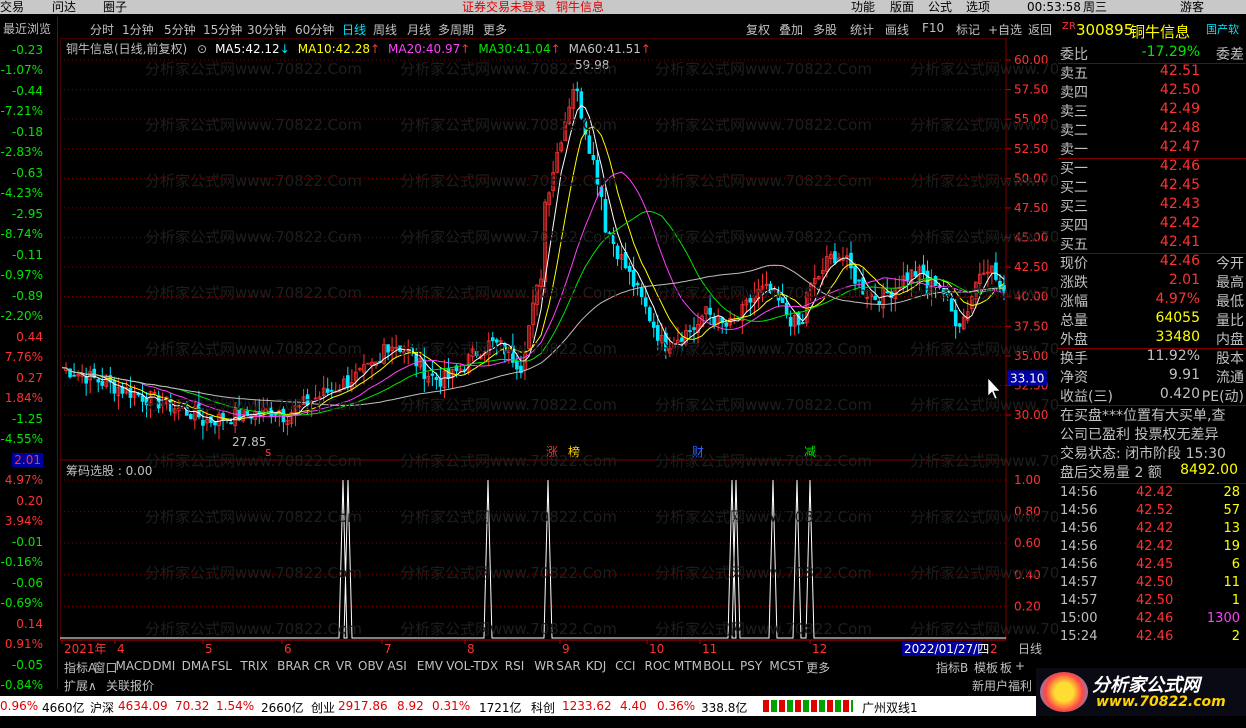 This screenshot has width=1246, height=728. What do you see at coordinates (419, 29) in the screenshot?
I see `period-tab-8: 月线` at bounding box center [419, 29].